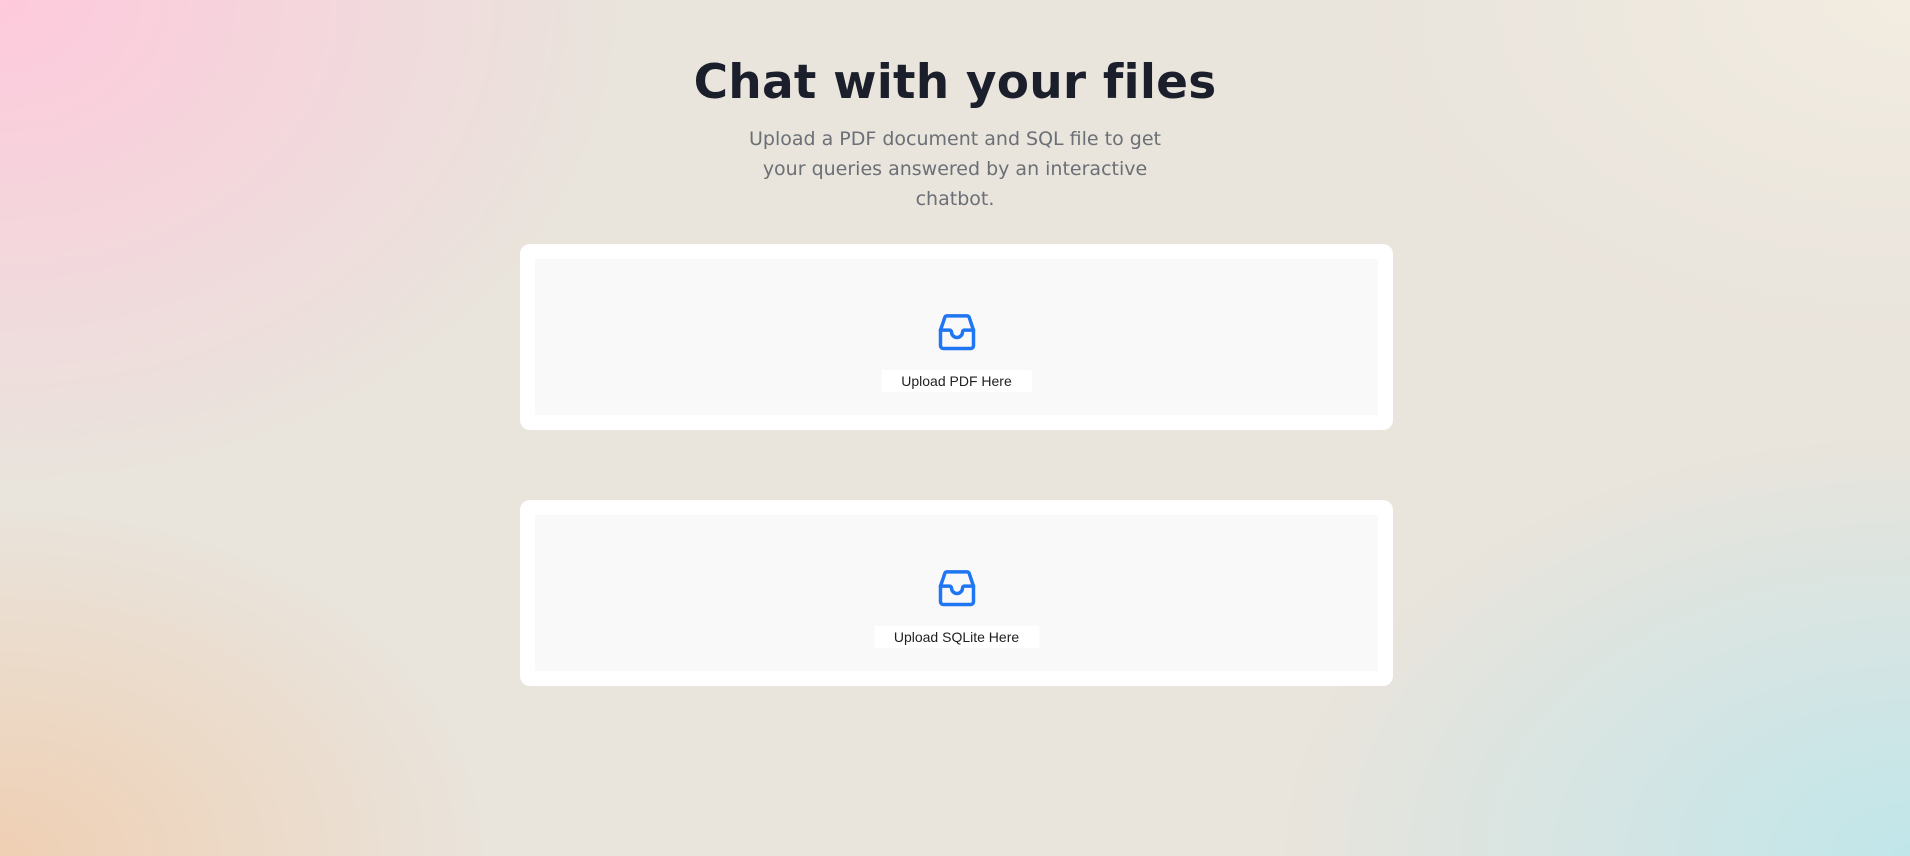  What do you see at coordinates (955, 82) in the screenshot?
I see `page-title: Chat with your files` at bounding box center [955, 82].